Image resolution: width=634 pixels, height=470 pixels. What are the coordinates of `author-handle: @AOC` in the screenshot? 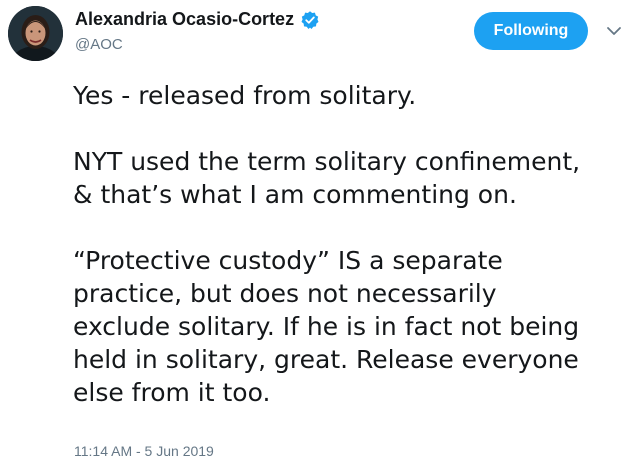 It's located at (99, 44).